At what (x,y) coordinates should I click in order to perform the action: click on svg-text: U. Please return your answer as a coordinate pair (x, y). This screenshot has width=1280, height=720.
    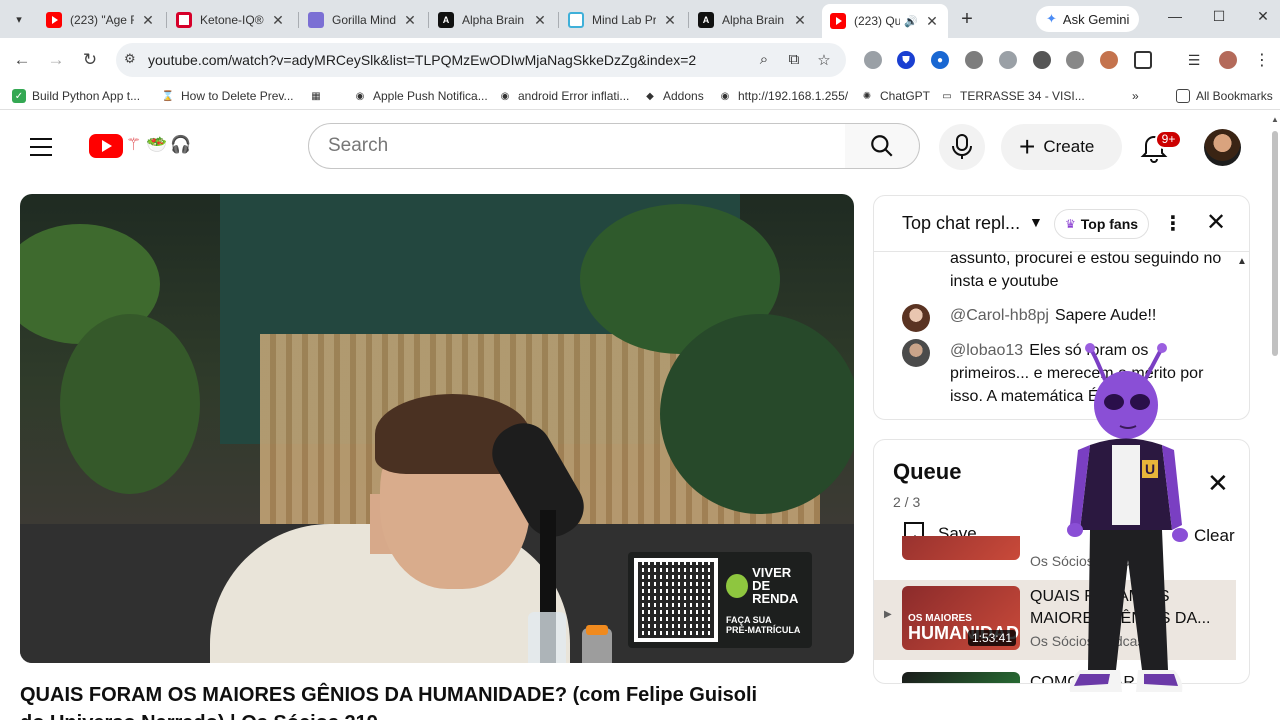
    Looking at the image, I should click on (1150, 469).